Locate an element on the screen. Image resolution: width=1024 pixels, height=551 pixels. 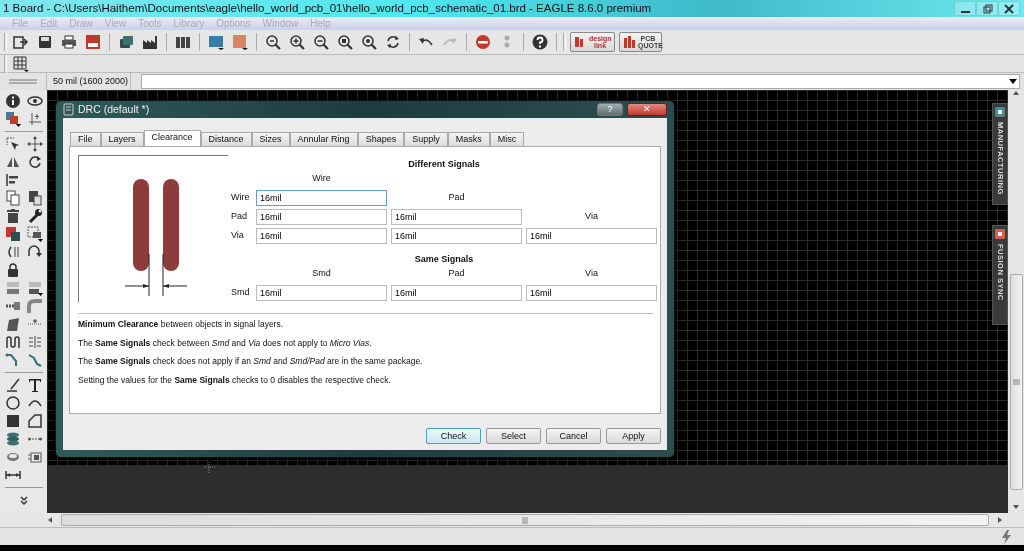
zoom-fit-icon is located at coordinates (273, 42).